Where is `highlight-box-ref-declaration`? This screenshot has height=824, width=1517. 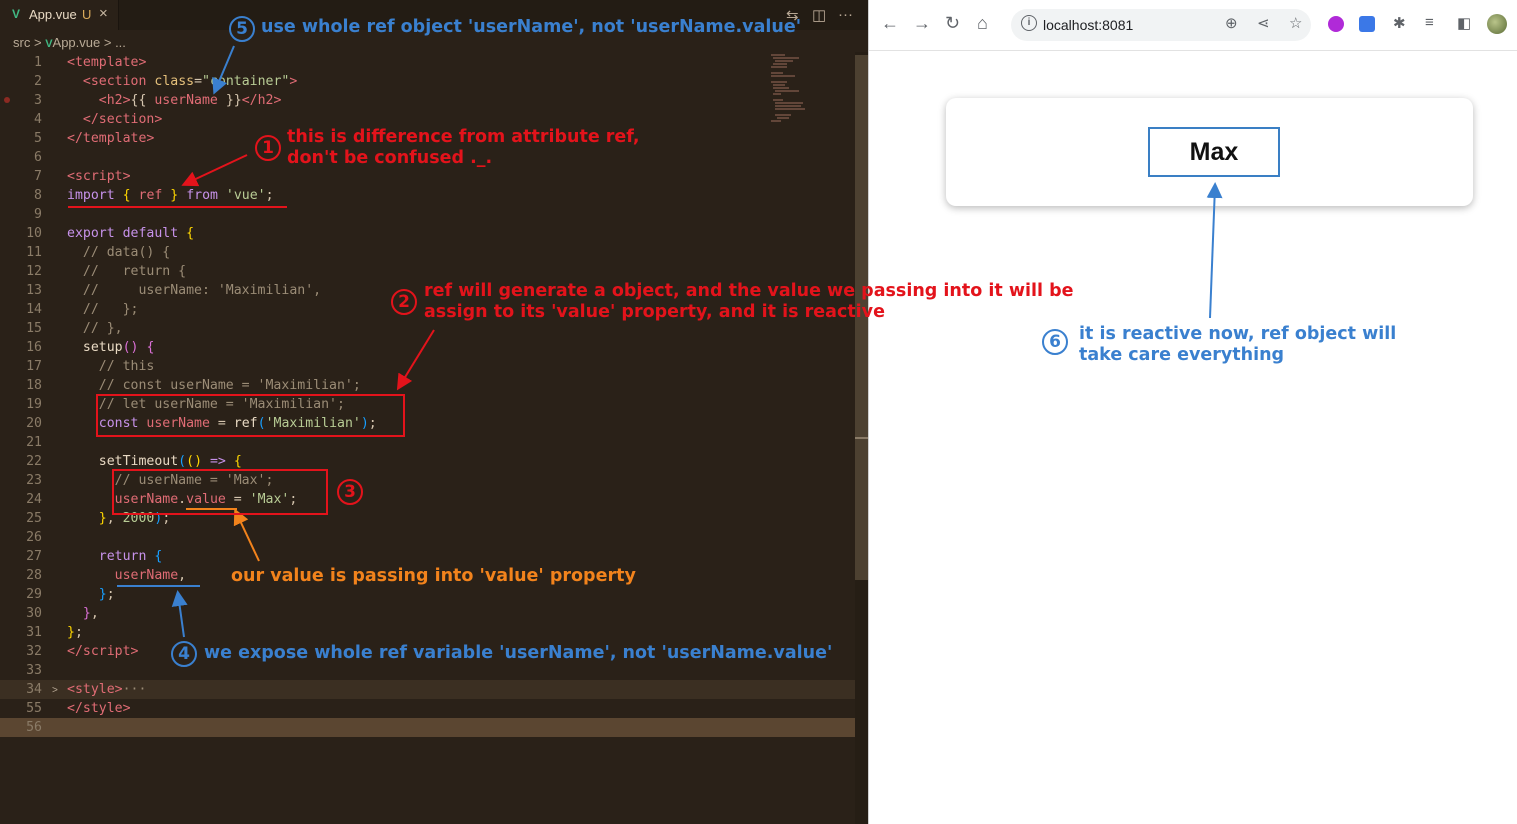 highlight-box-ref-declaration is located at coordinates (250, 415).